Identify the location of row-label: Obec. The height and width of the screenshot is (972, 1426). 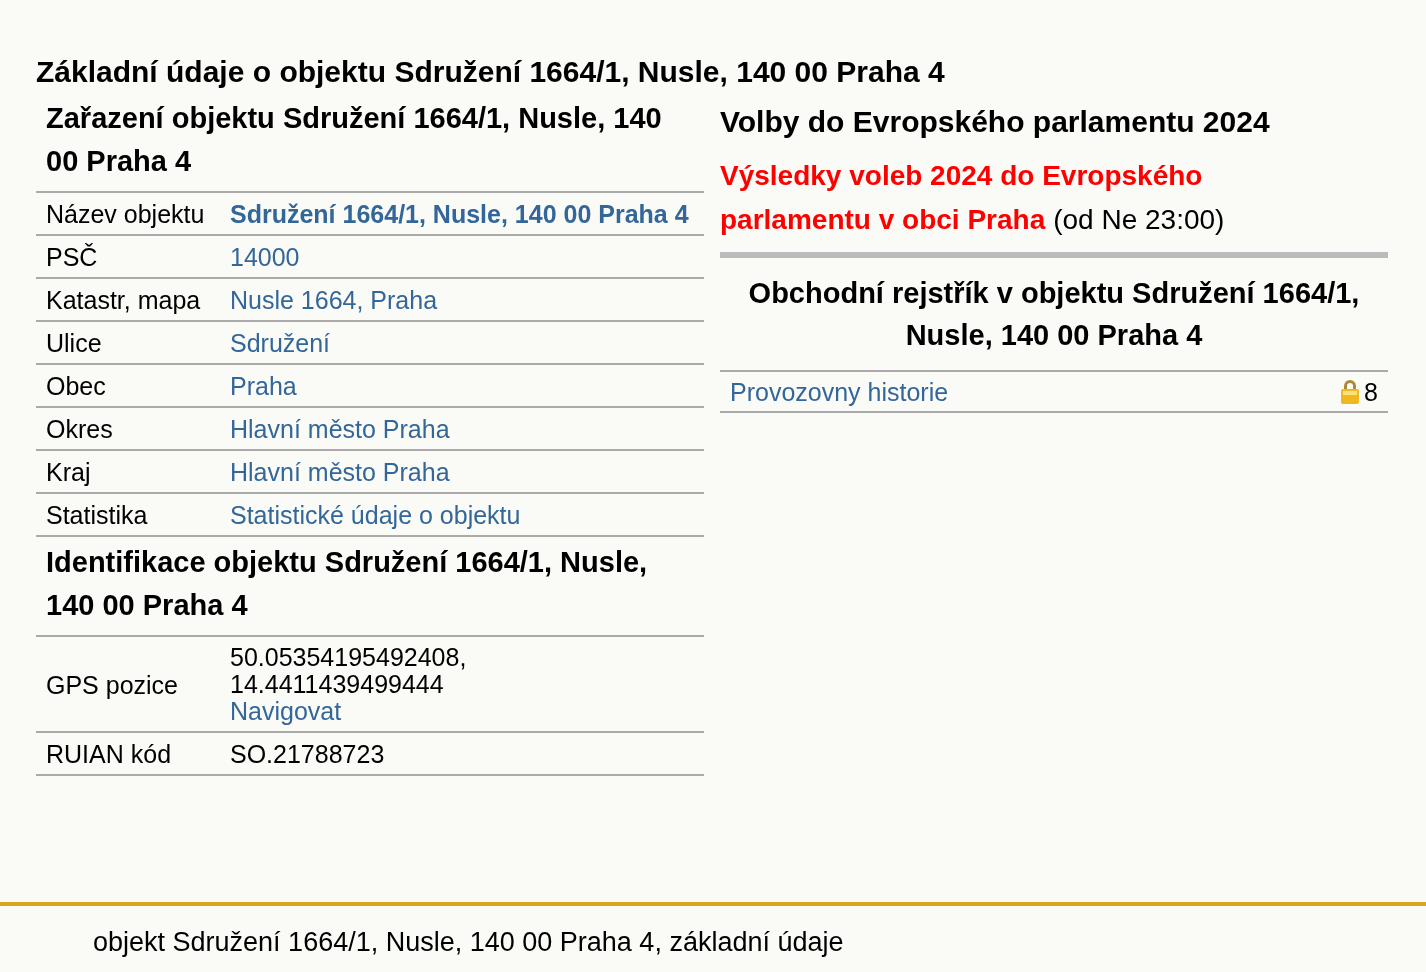
(76, 386).